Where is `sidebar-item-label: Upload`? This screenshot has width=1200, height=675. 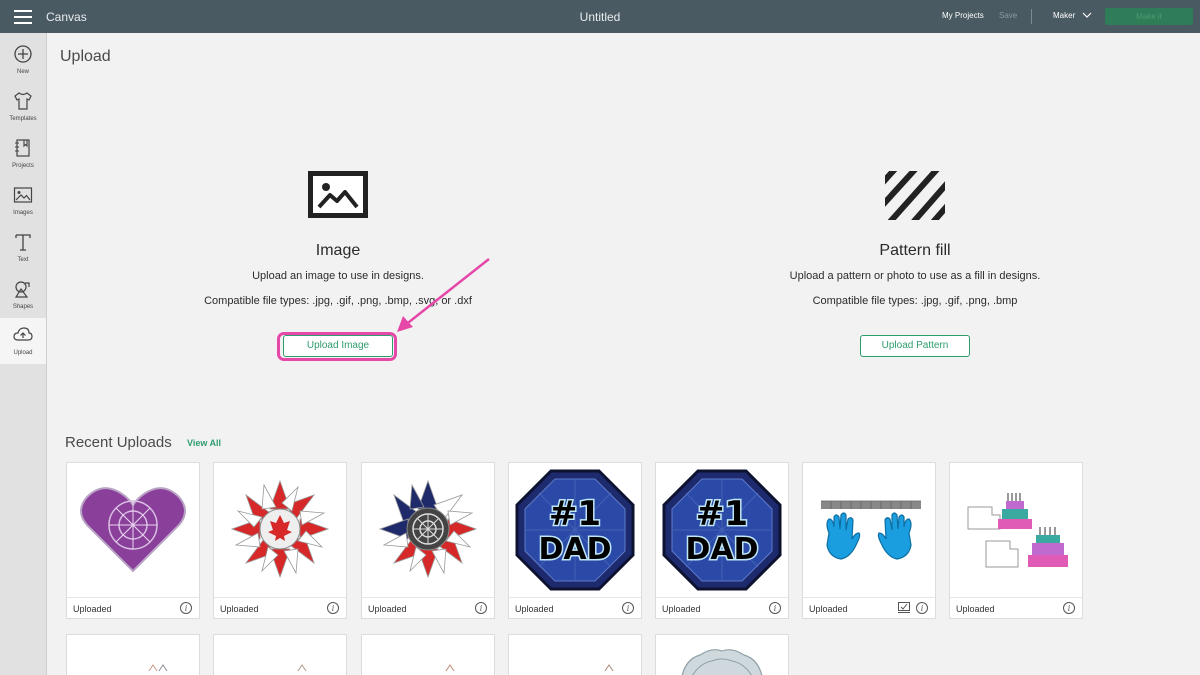 sidebar-item-label: Upload is located at coordinates (23, 353).